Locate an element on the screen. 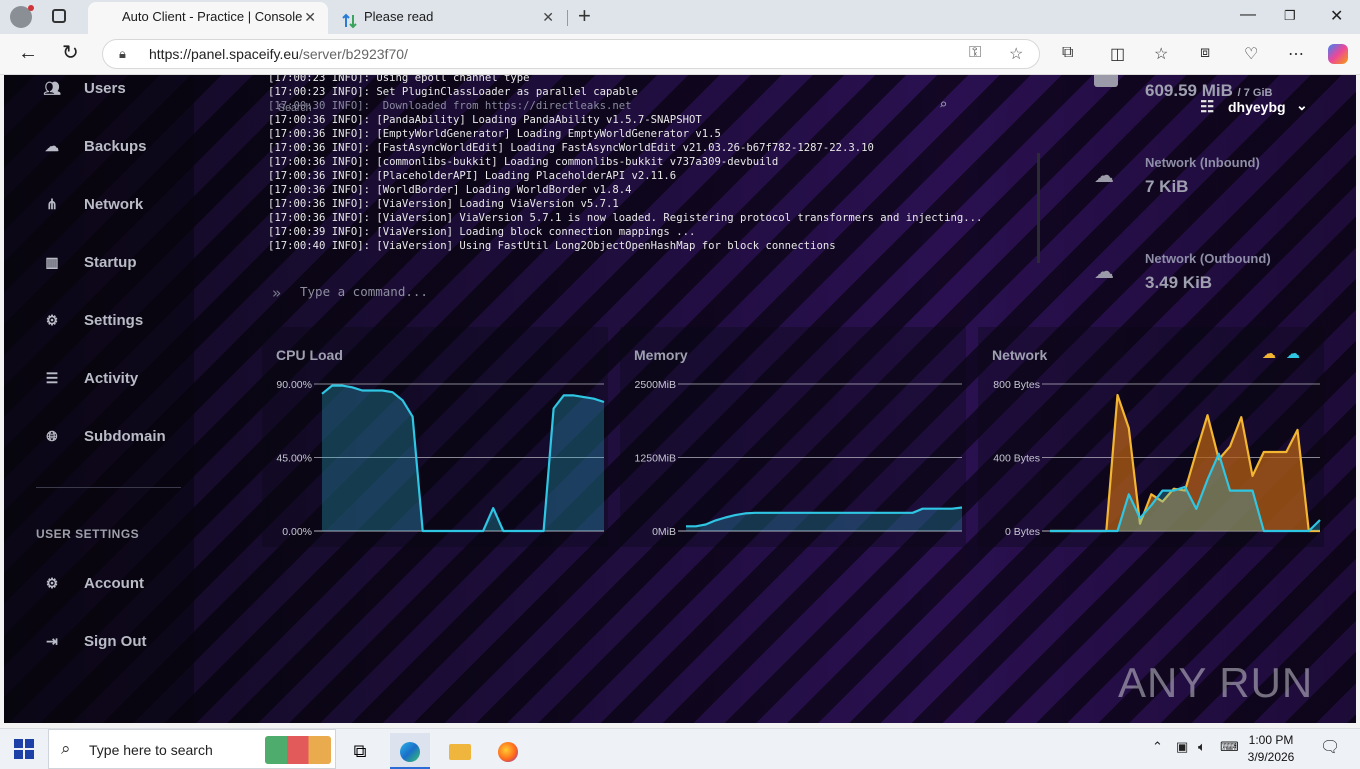  notifications-icon: 🗨︎ is located at coordinates (1330, 747).